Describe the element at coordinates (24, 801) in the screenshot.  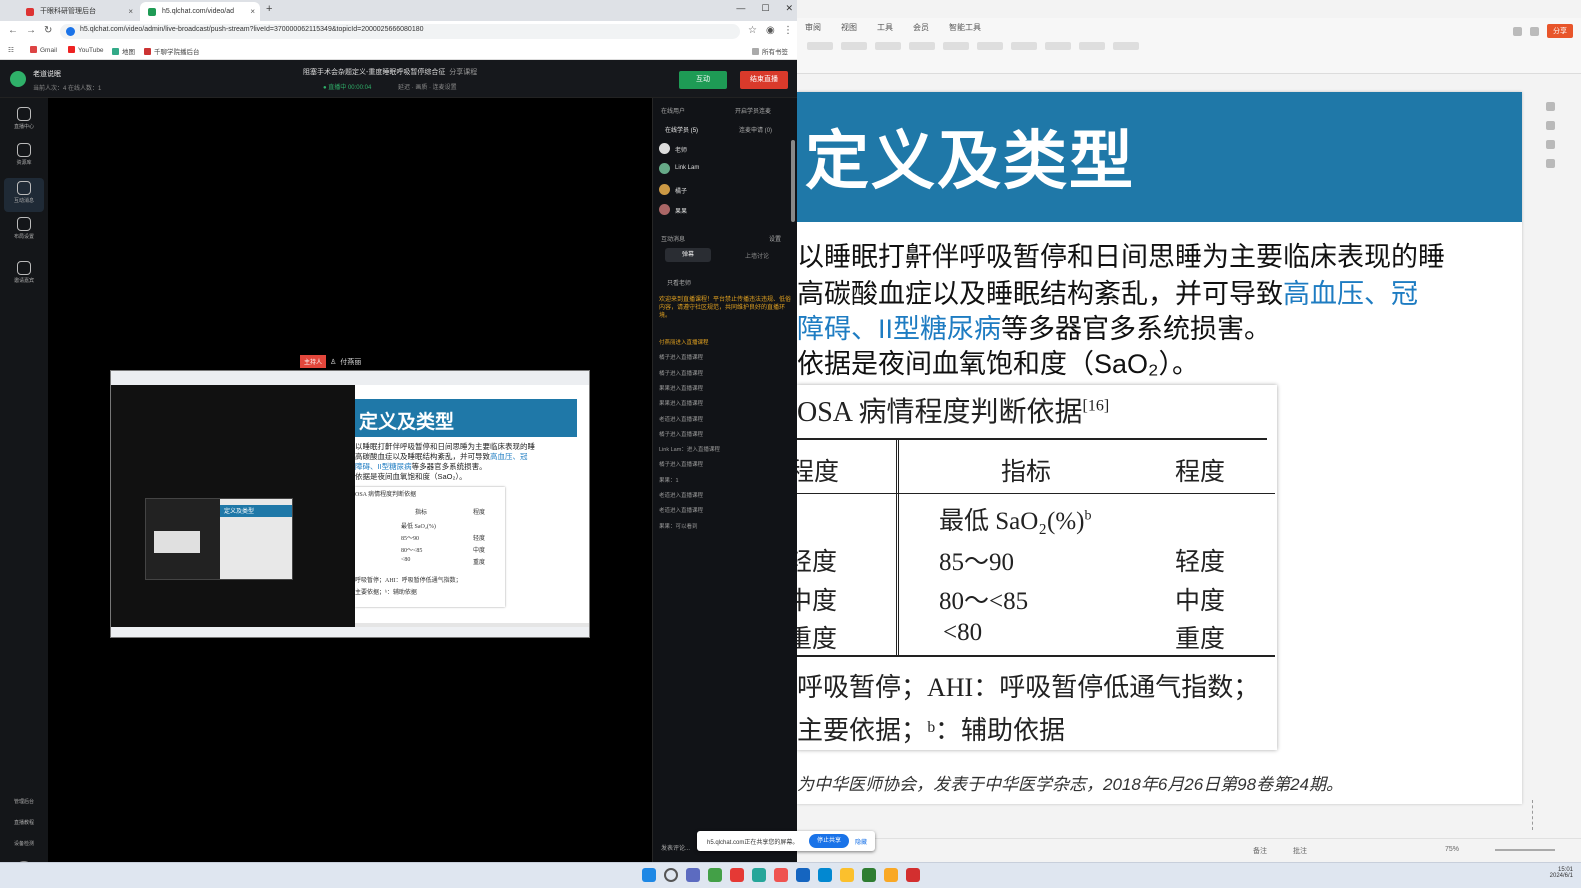
I see `admin-link: 管理后台` at that location.